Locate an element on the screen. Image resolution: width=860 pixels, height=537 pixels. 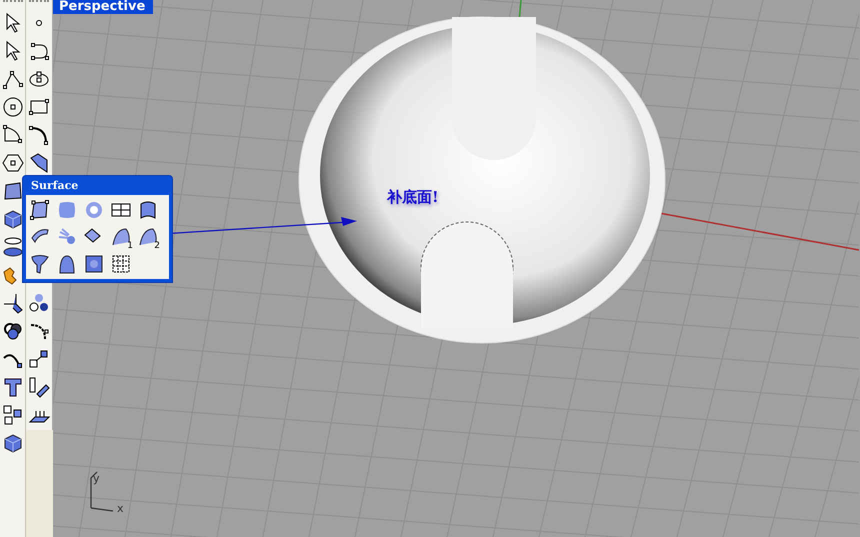
square-icon is located at coordinates (94, 264).